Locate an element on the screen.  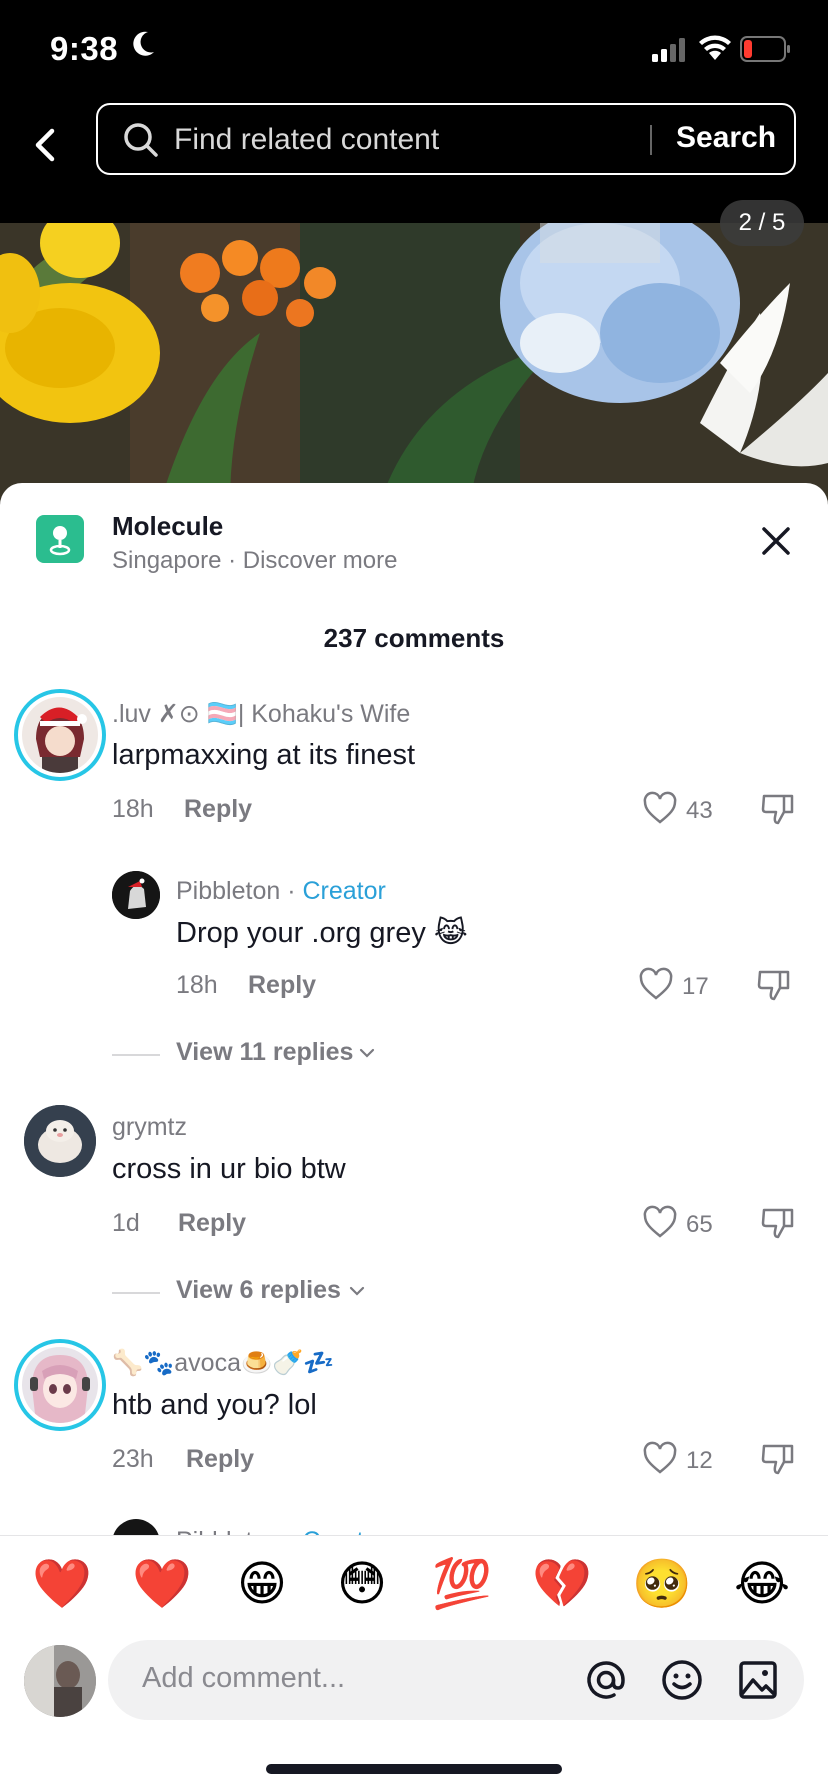
search-placeholder: Find related content is located at coordinates (307, 139).